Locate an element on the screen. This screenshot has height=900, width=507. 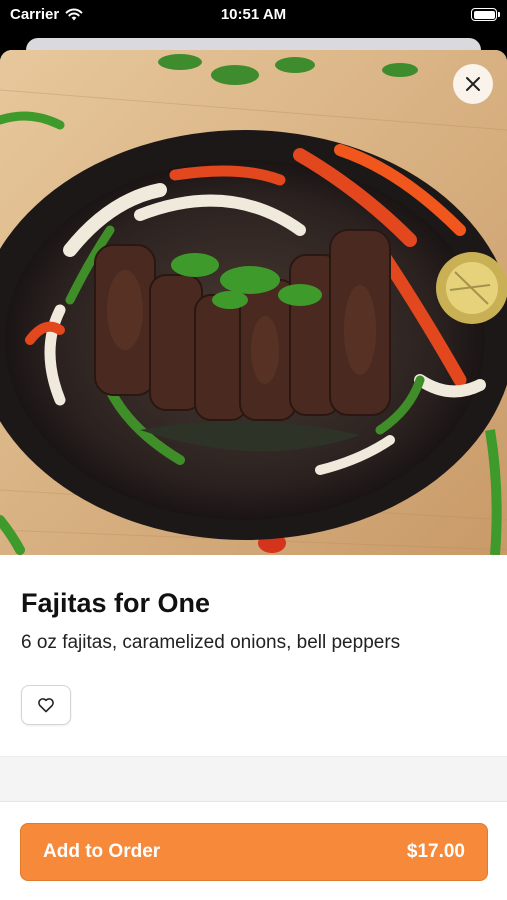
add-to-order-button: Add to Order $17.00 is located at coordinates (254, 852).